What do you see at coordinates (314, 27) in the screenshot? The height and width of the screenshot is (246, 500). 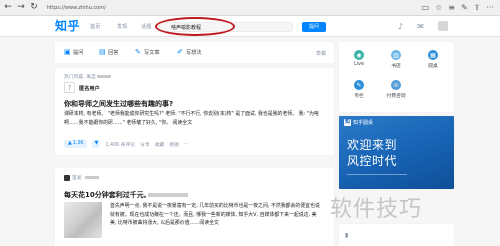 I see `ask-button: 提问` at bounding box center [314, 27].